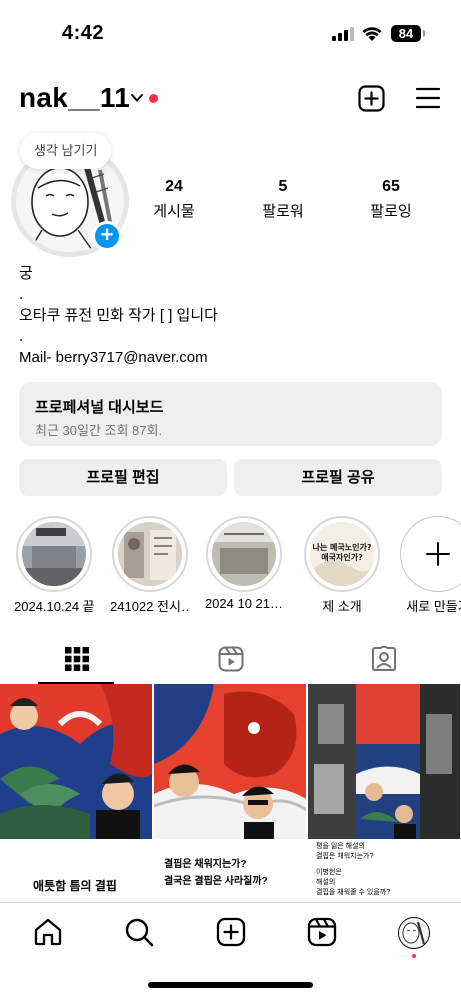 This screenshot has height=1000, width=461. What do you see at coordinates (342, 606) in the screenshot?
I see `highlight-label: 제 소개` at bounding box center [342, 606].